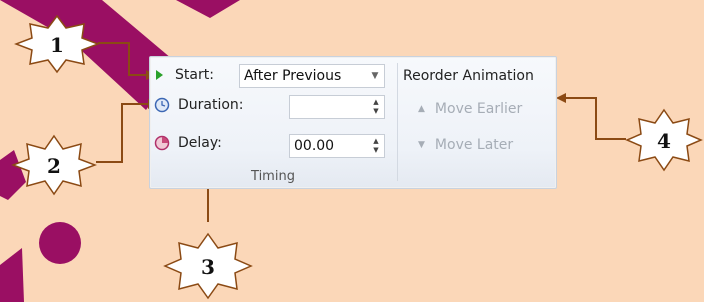  I want to click on callout-number: 4, so click(664, 141).